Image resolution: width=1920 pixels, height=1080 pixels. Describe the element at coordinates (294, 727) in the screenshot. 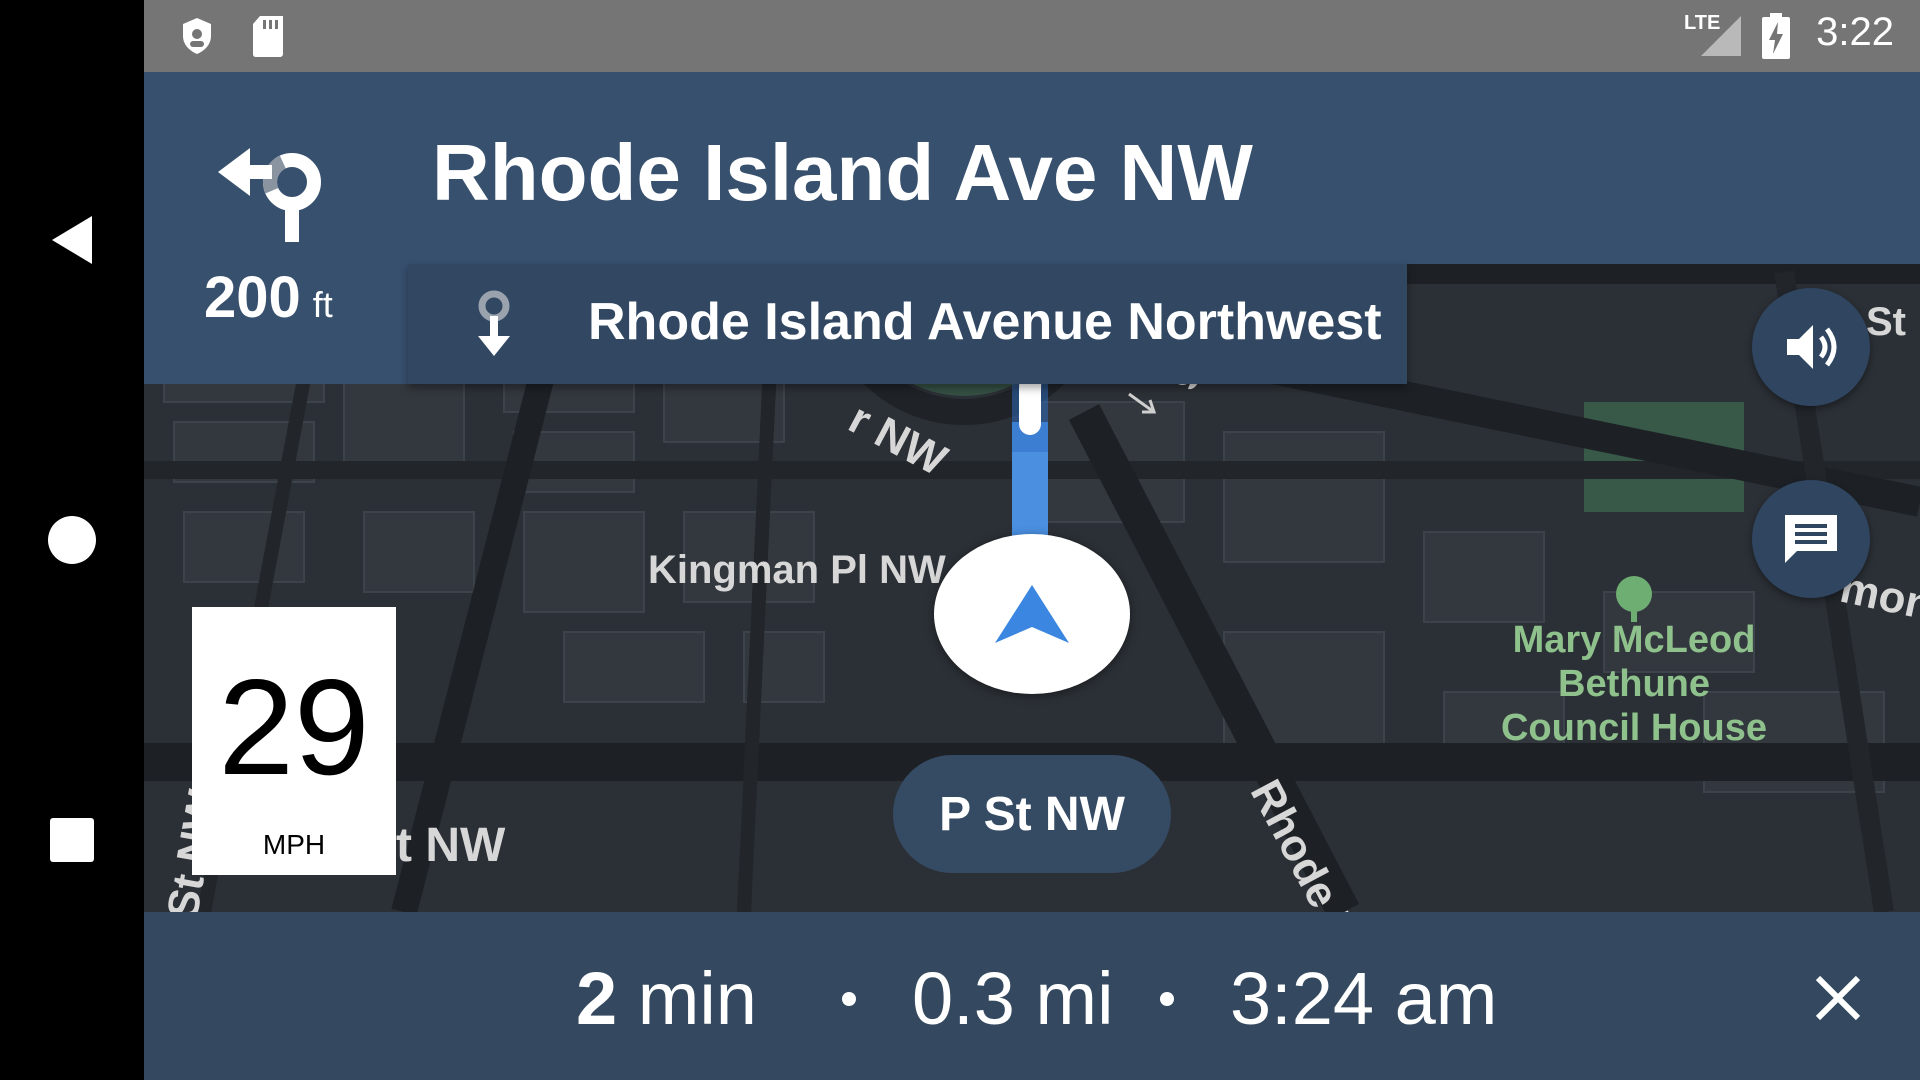

I see `speed-value: 29` at that location.